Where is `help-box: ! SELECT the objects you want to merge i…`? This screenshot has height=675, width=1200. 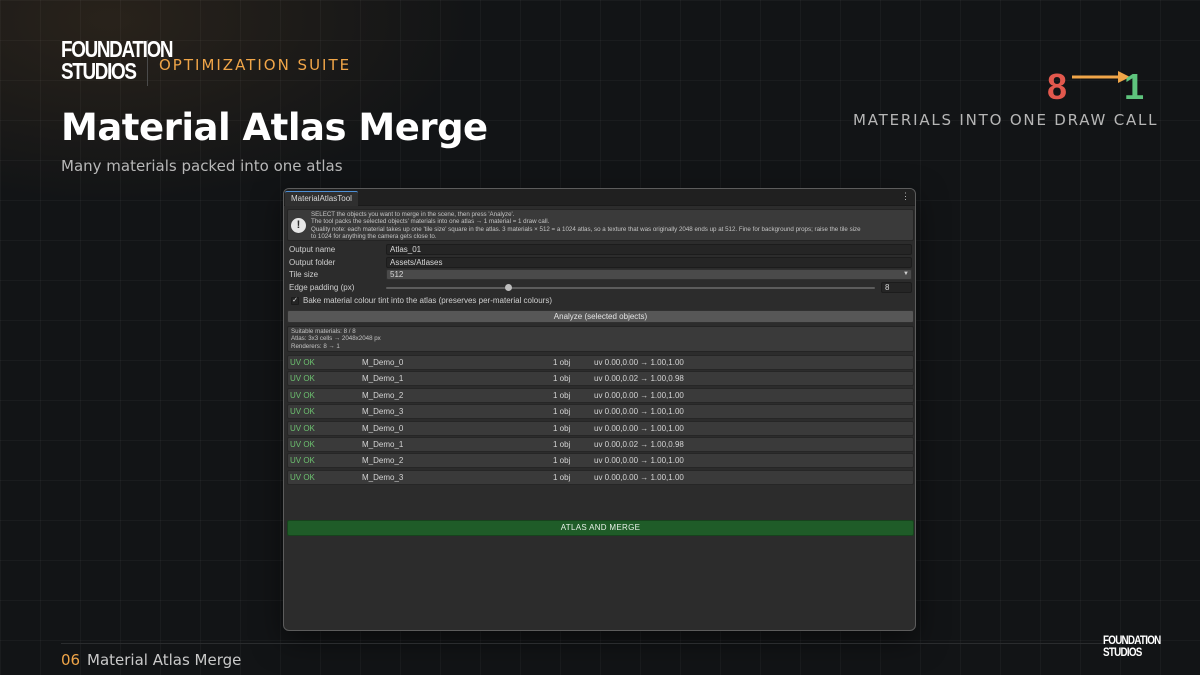 help-box: ! SELECT the objects you want to merge i… is located at coordinates (600, 225).